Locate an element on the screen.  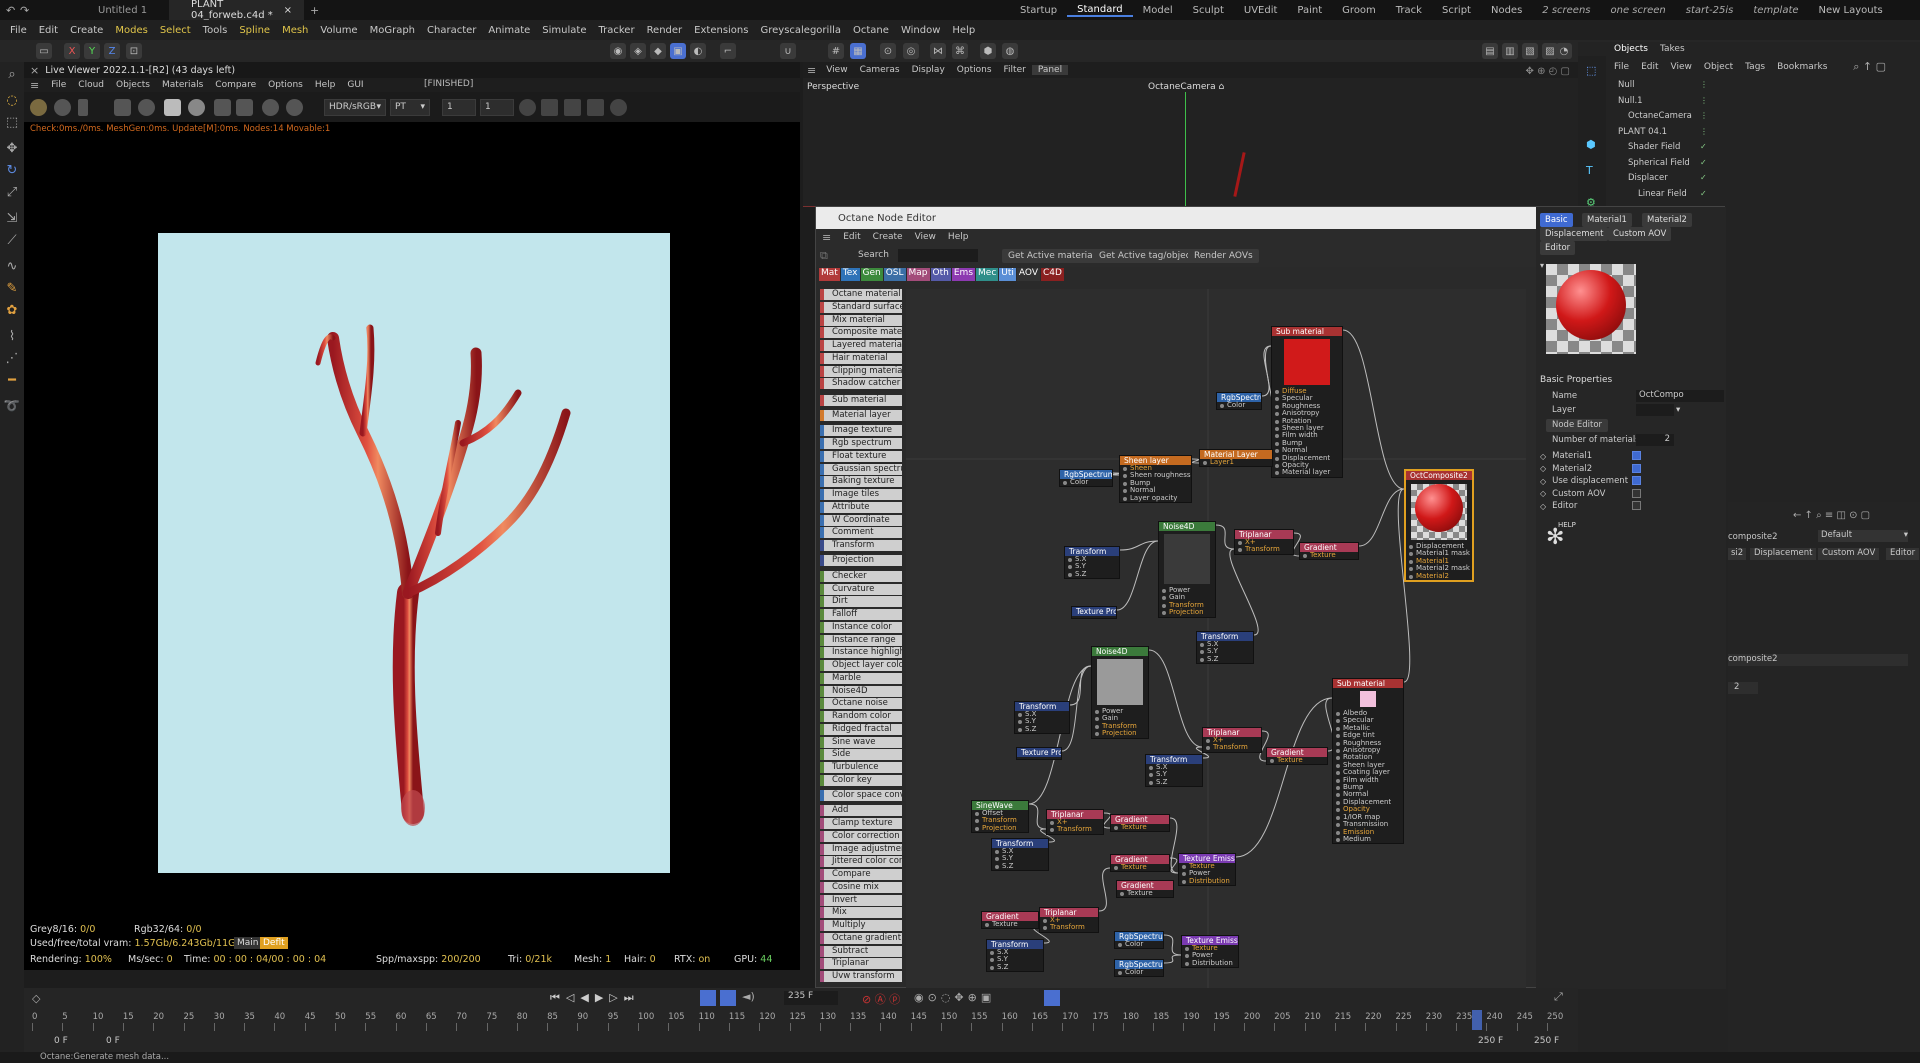
category-tab-ems: Ems is located at coordinates (963, 274).